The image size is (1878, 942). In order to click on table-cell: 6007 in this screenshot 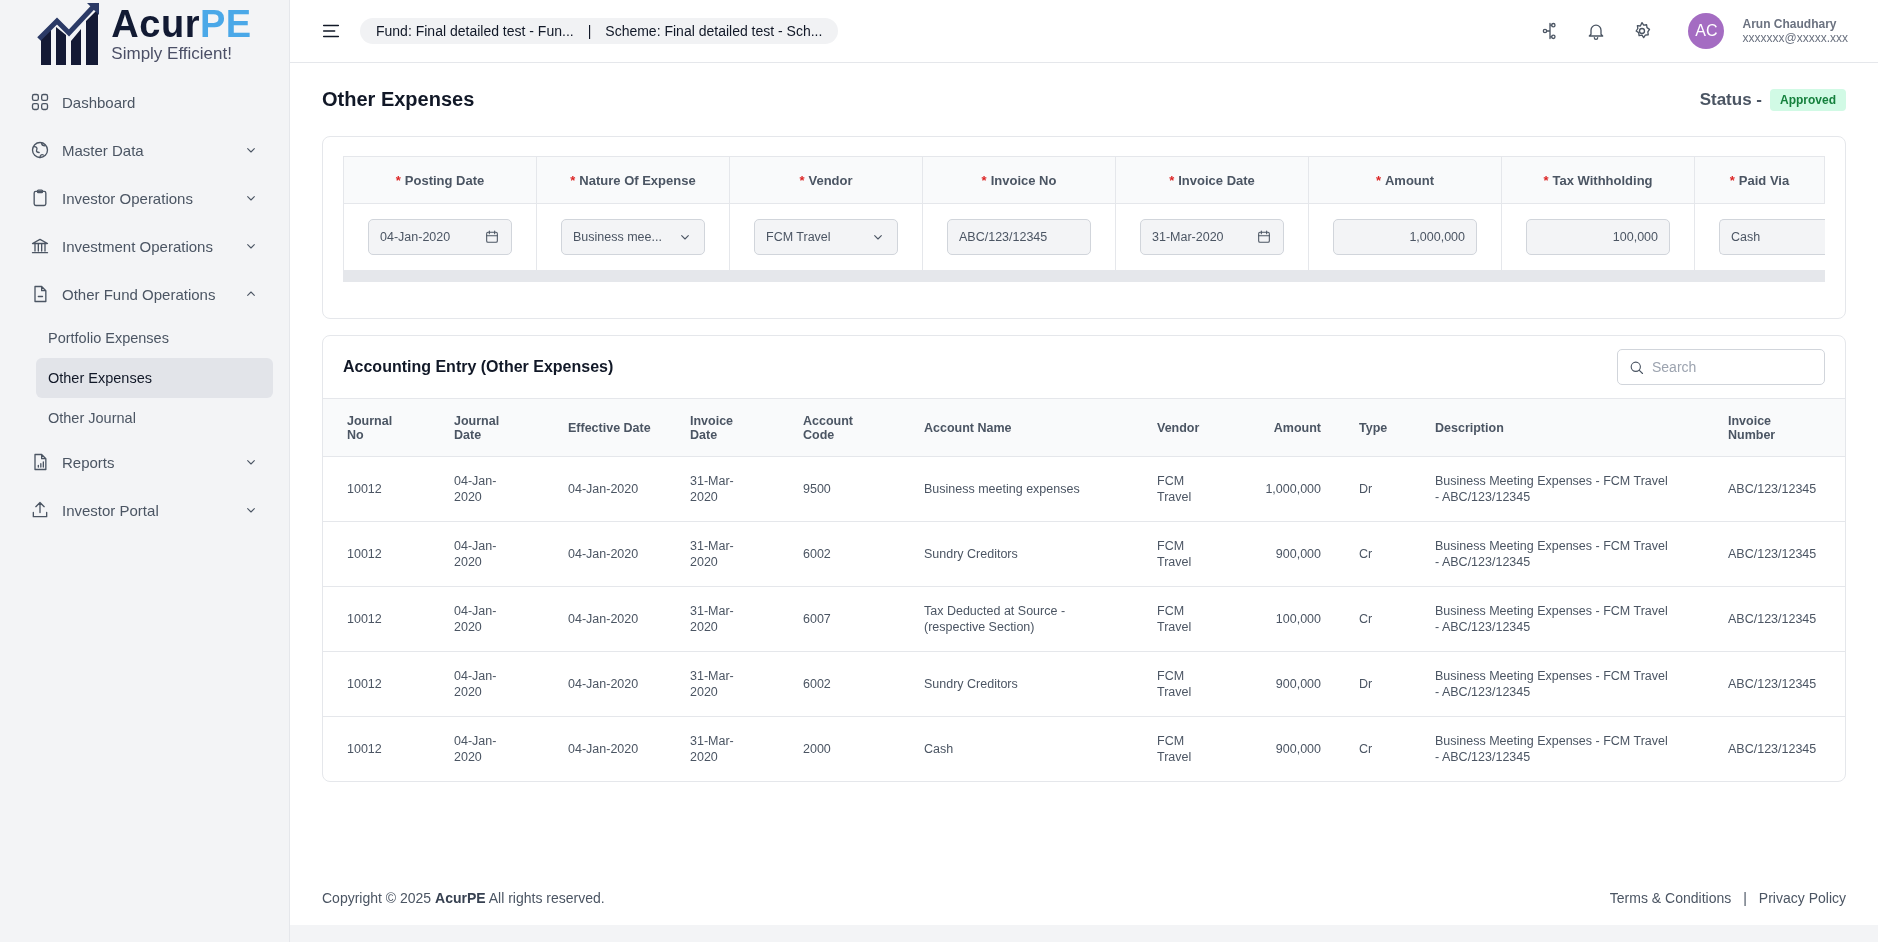, I will do `click(853, 619)`.